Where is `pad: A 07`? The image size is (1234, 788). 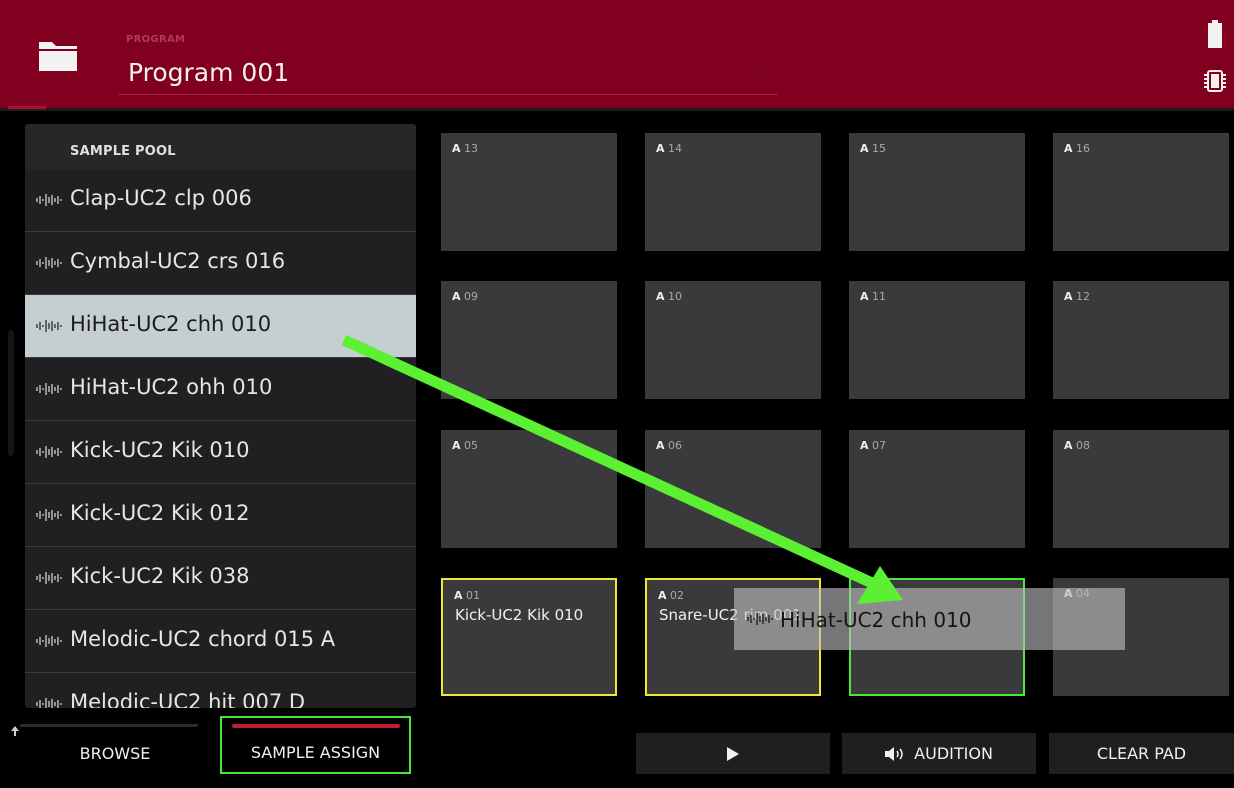
pad: A 07 is located at coordinates (937, 489).